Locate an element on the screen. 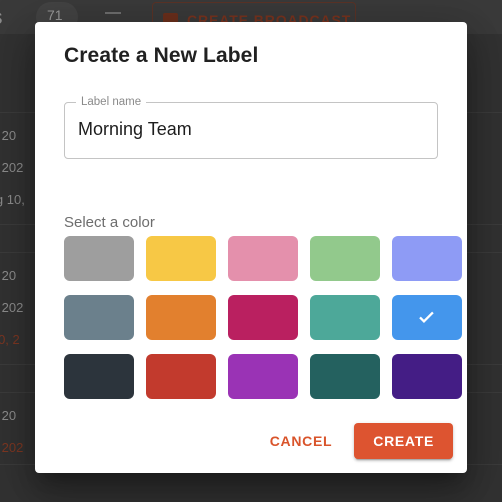 This screenshot has width=502, height=502. app-row-date: 30, 20 is located at coordinates (8, 415).